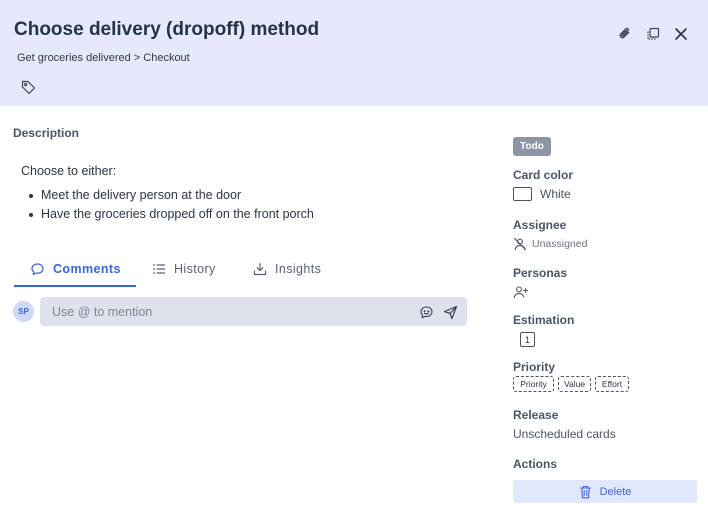 The height and width of the screenshot is (517, 708). I want to click on tab-label: History, so click(195, 269).